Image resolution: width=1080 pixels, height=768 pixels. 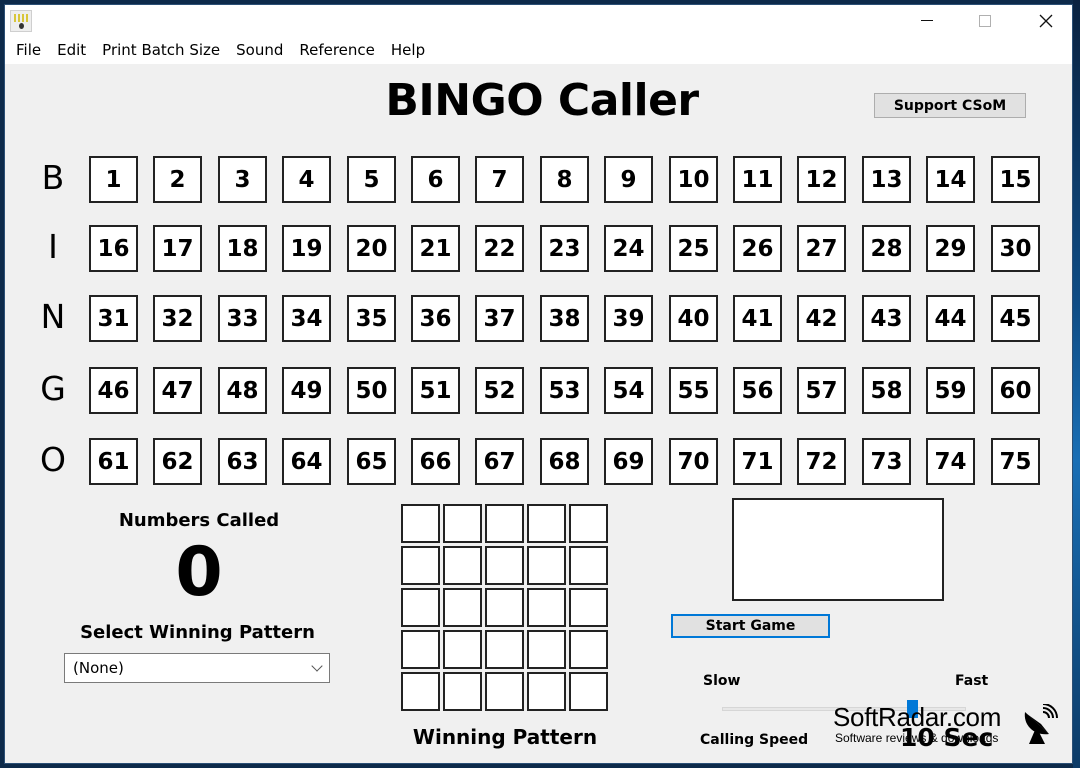 I want to click on number-cell: 37, so click(x=499, y=318).